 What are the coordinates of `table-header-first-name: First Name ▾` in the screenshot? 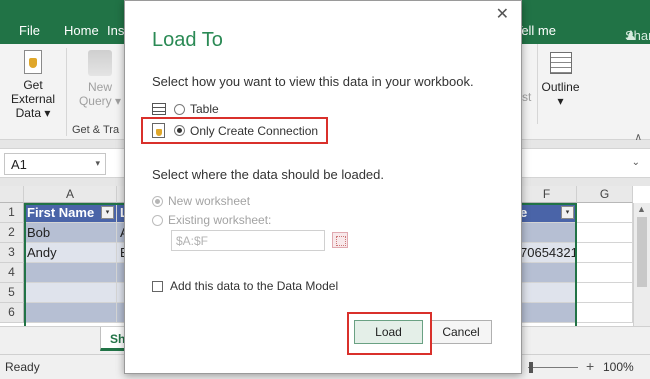 It's located at (70, 213).